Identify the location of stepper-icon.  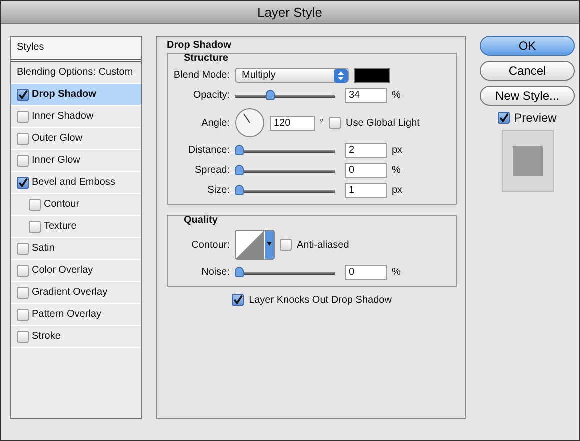
(341, 75).